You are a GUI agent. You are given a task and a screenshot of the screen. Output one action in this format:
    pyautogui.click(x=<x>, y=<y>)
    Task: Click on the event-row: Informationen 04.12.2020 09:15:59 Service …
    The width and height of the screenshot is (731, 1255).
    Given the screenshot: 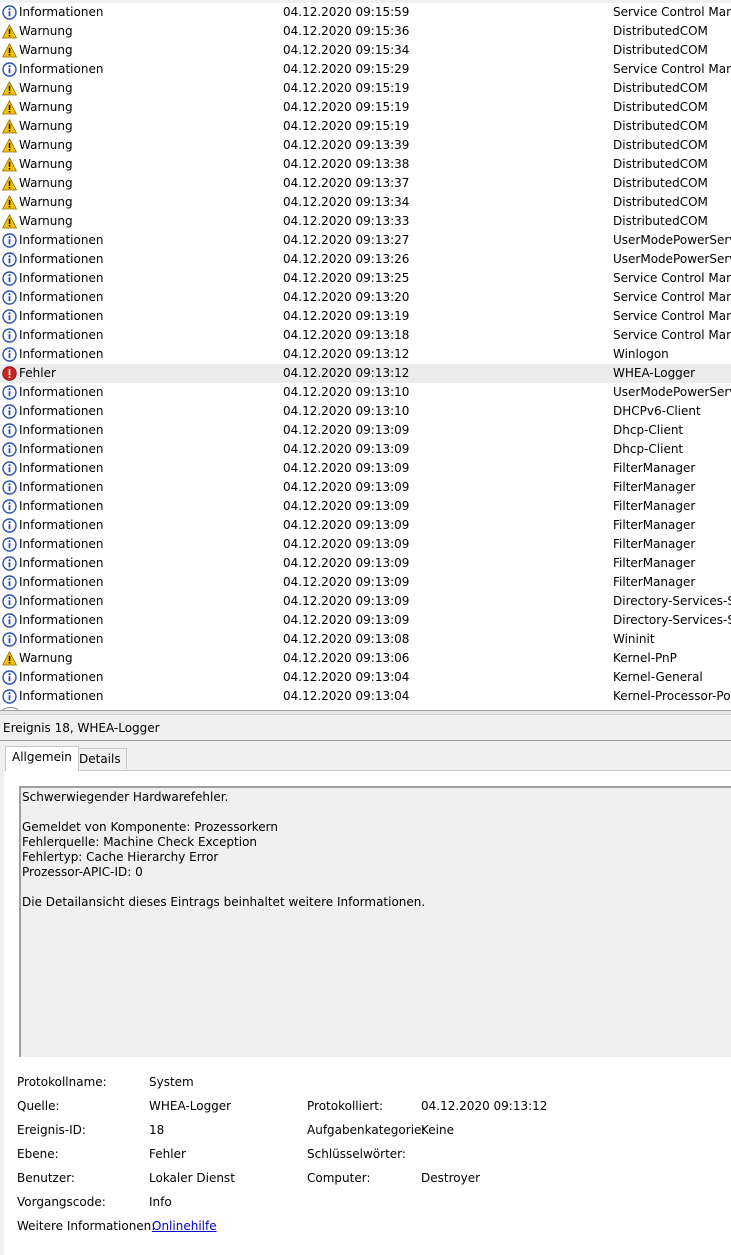 What is the action you would take?
    pyautogui.click(x=365, y=12)
    